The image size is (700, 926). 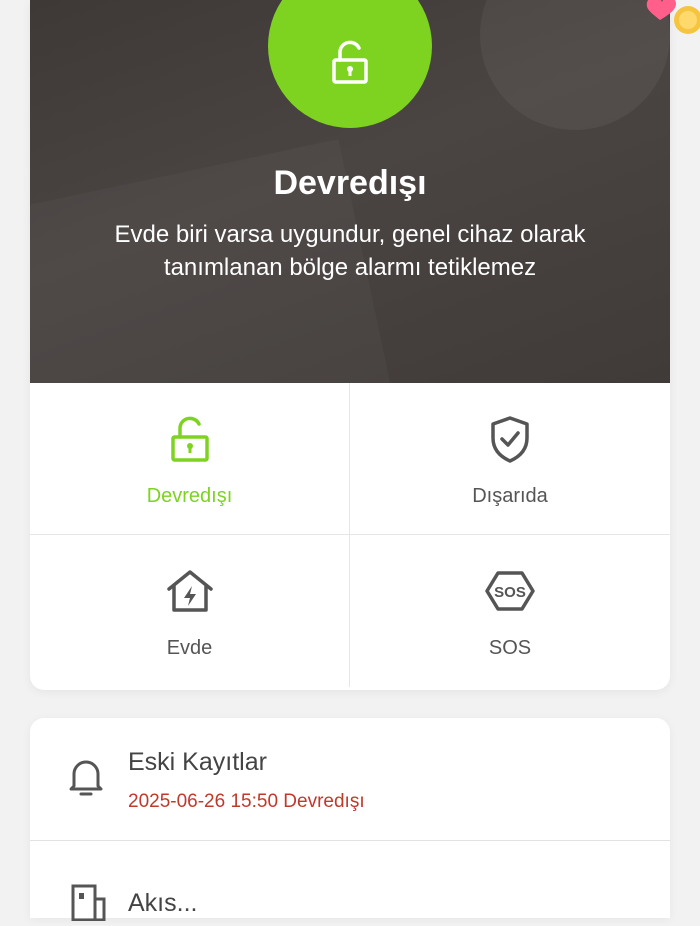 What do you see at coordinates (190, 591) in the screenshot?
I see `home-bolt-icon` at bounding box center [190, 591].